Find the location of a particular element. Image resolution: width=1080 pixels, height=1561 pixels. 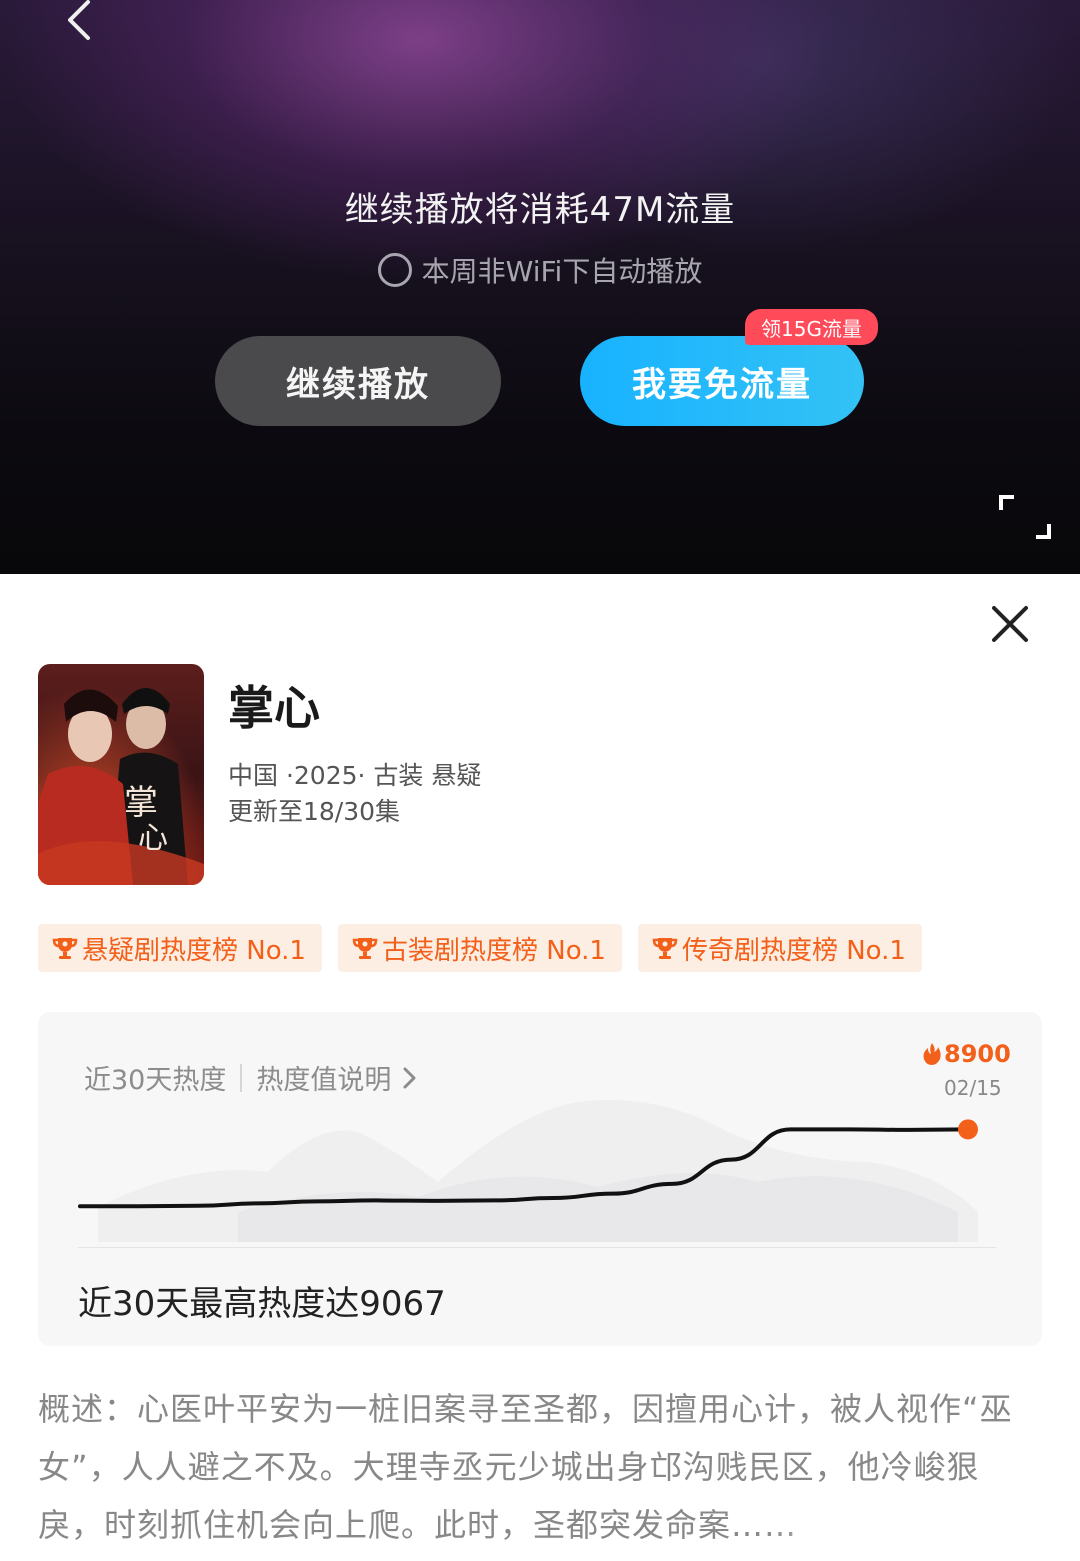

heat-header: 近30天热度 热度值说明 is located at coordinates (252, 1077).